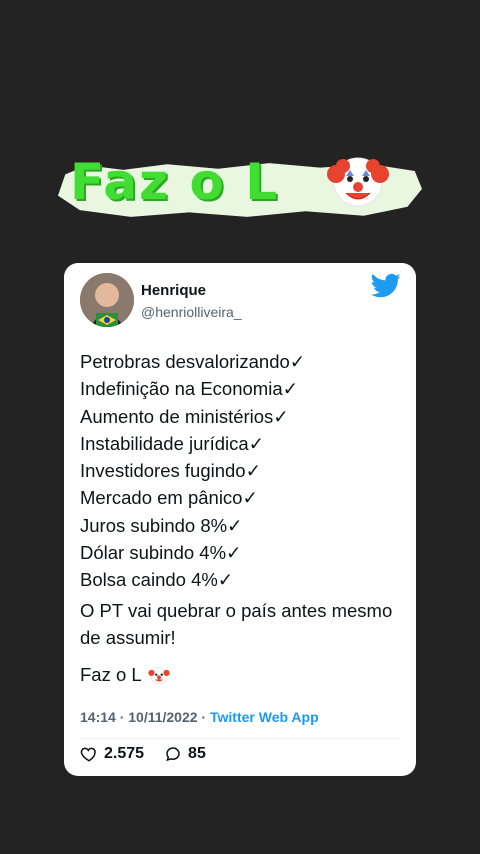  I want to click on avatar, so click(107, 300).